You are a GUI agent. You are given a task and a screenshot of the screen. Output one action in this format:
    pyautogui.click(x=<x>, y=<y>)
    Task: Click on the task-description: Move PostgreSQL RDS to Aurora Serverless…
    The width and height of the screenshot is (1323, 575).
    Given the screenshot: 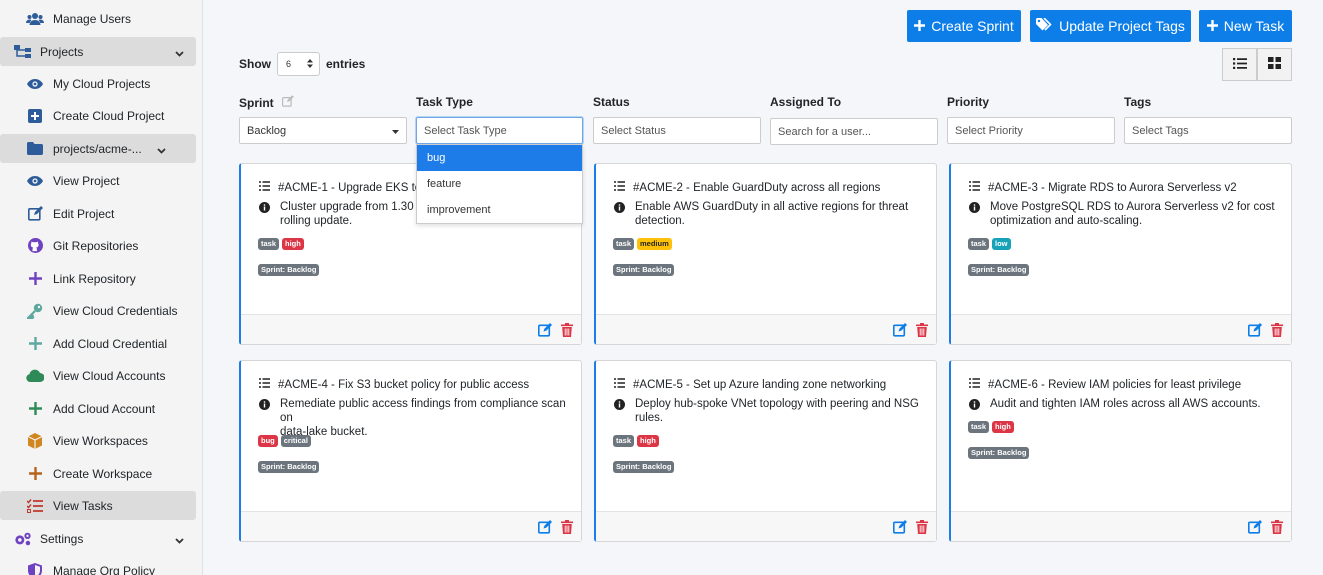 What is the action you would take?
    pyautogui.click(x=1132, y=214)
    